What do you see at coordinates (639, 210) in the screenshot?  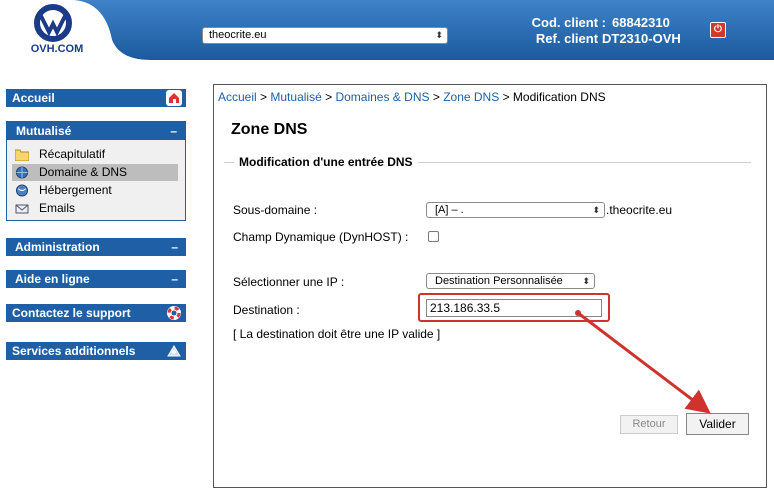 I see `subdomain-suffix: .theocrite.eu` at bounding box center [639, 210].